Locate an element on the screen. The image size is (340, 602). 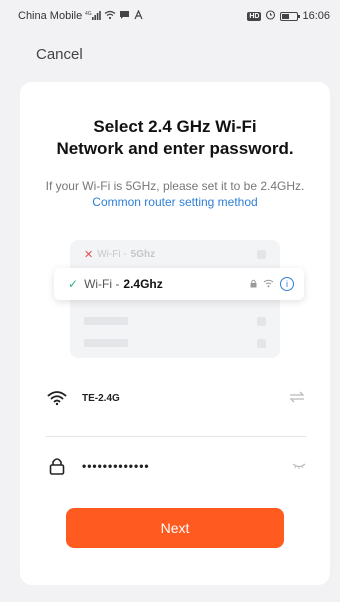
svg-text: 4G is located at coordinates (88, 14).